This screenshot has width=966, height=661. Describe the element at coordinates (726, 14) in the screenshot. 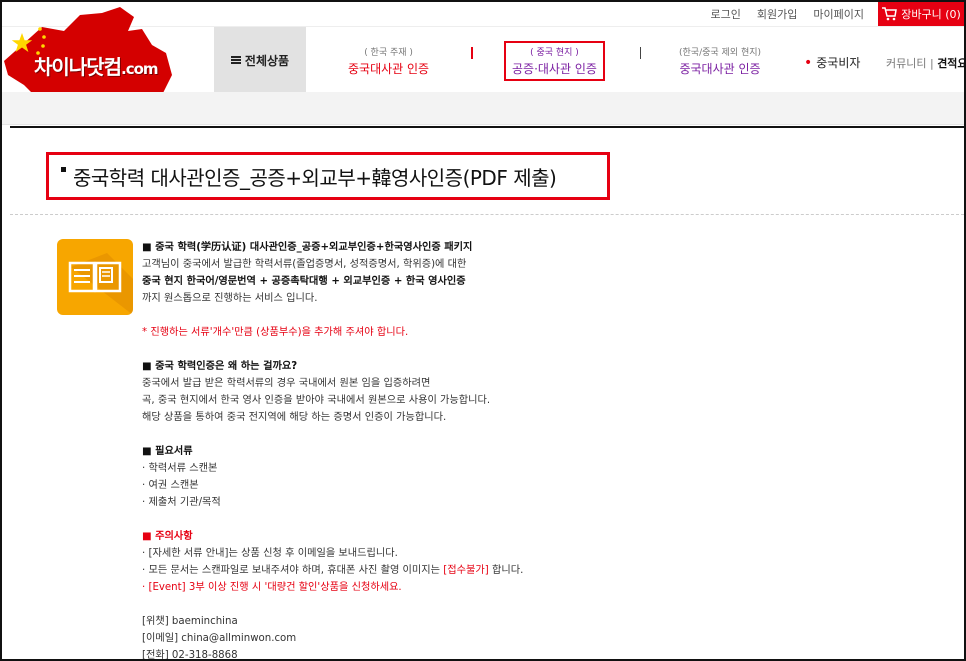

I see `login-link: 로그인` at that location.